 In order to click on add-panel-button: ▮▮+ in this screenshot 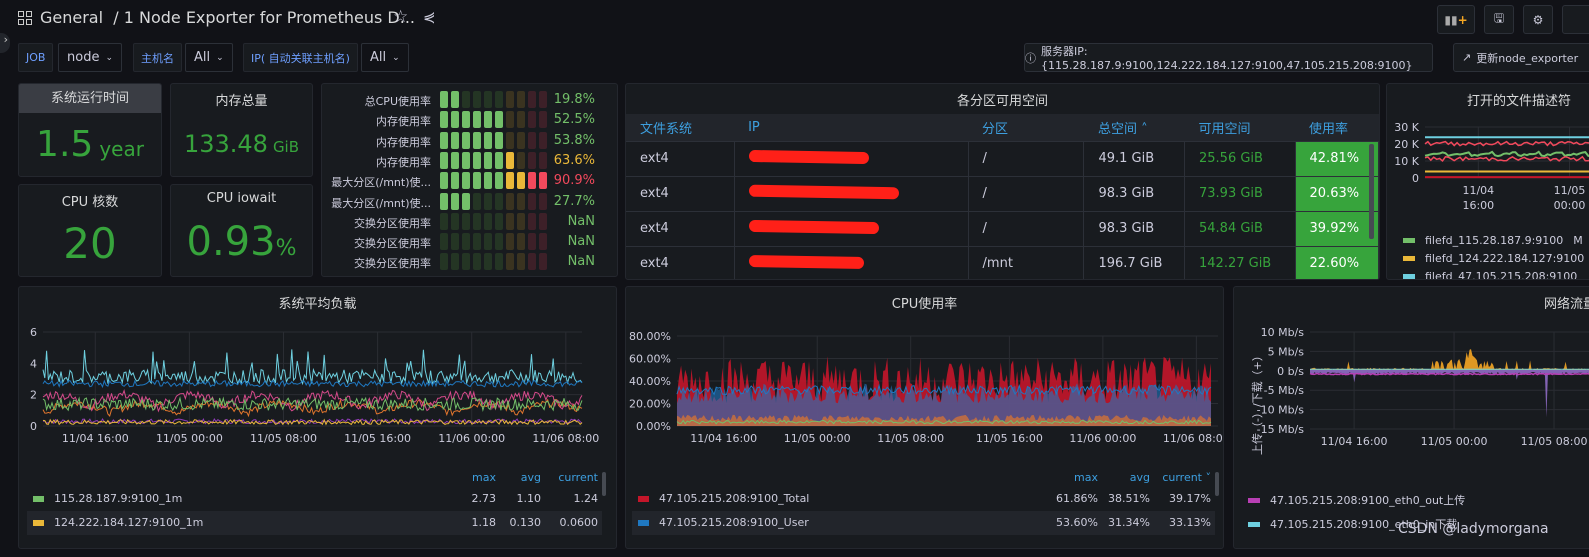, I will do `click(1456, 19)`.